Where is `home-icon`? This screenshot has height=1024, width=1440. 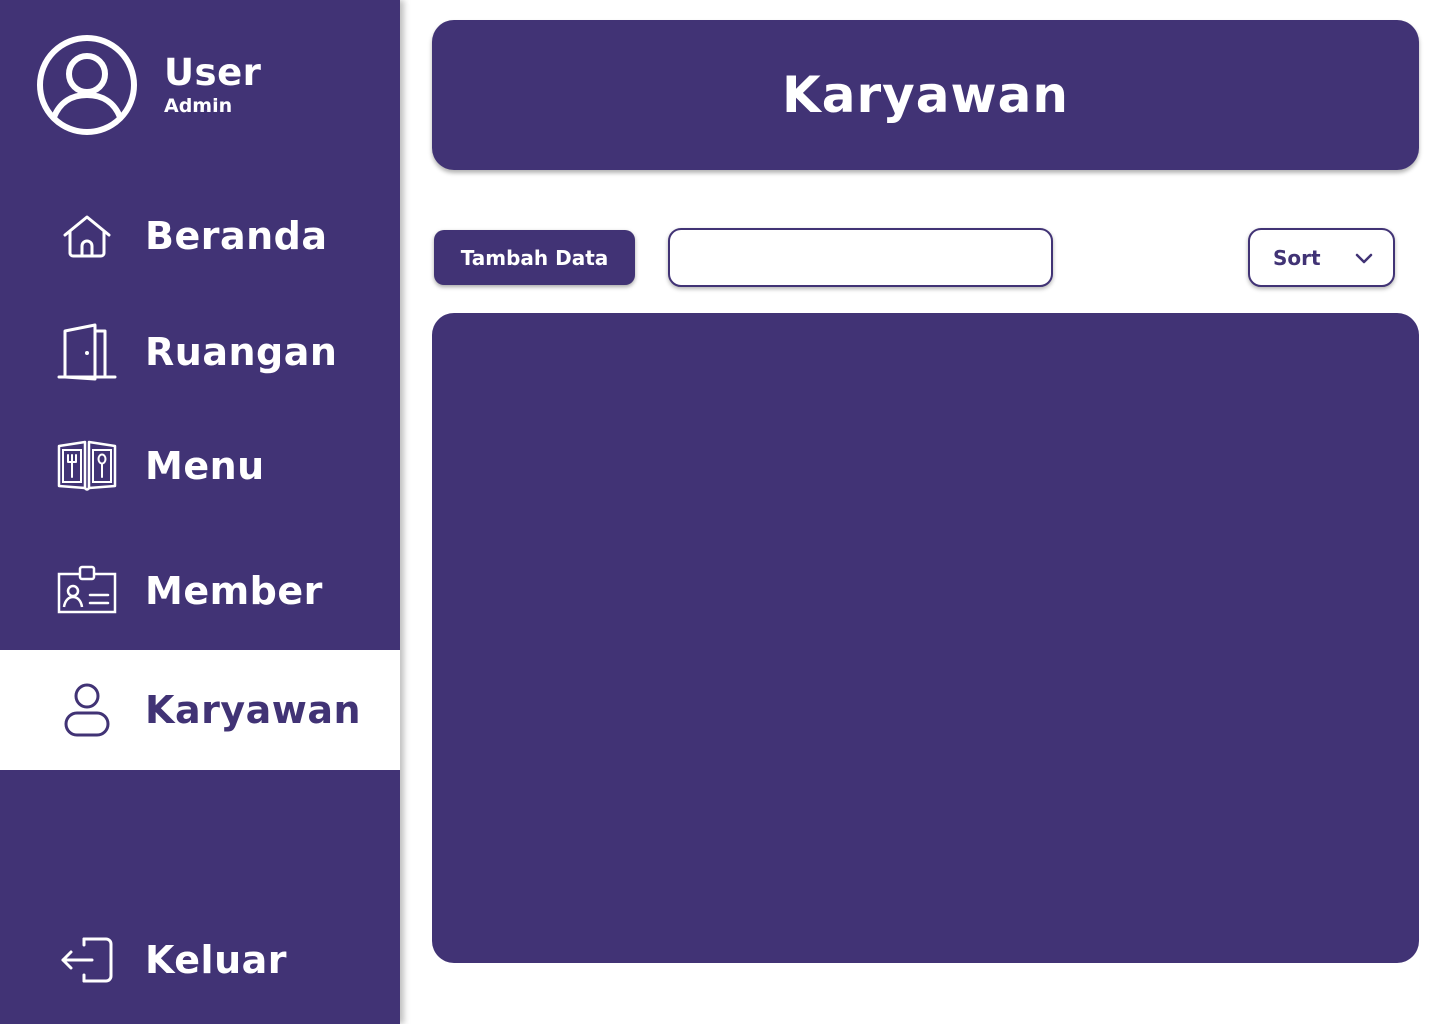 home-icon is located at coordinates (87, 236).